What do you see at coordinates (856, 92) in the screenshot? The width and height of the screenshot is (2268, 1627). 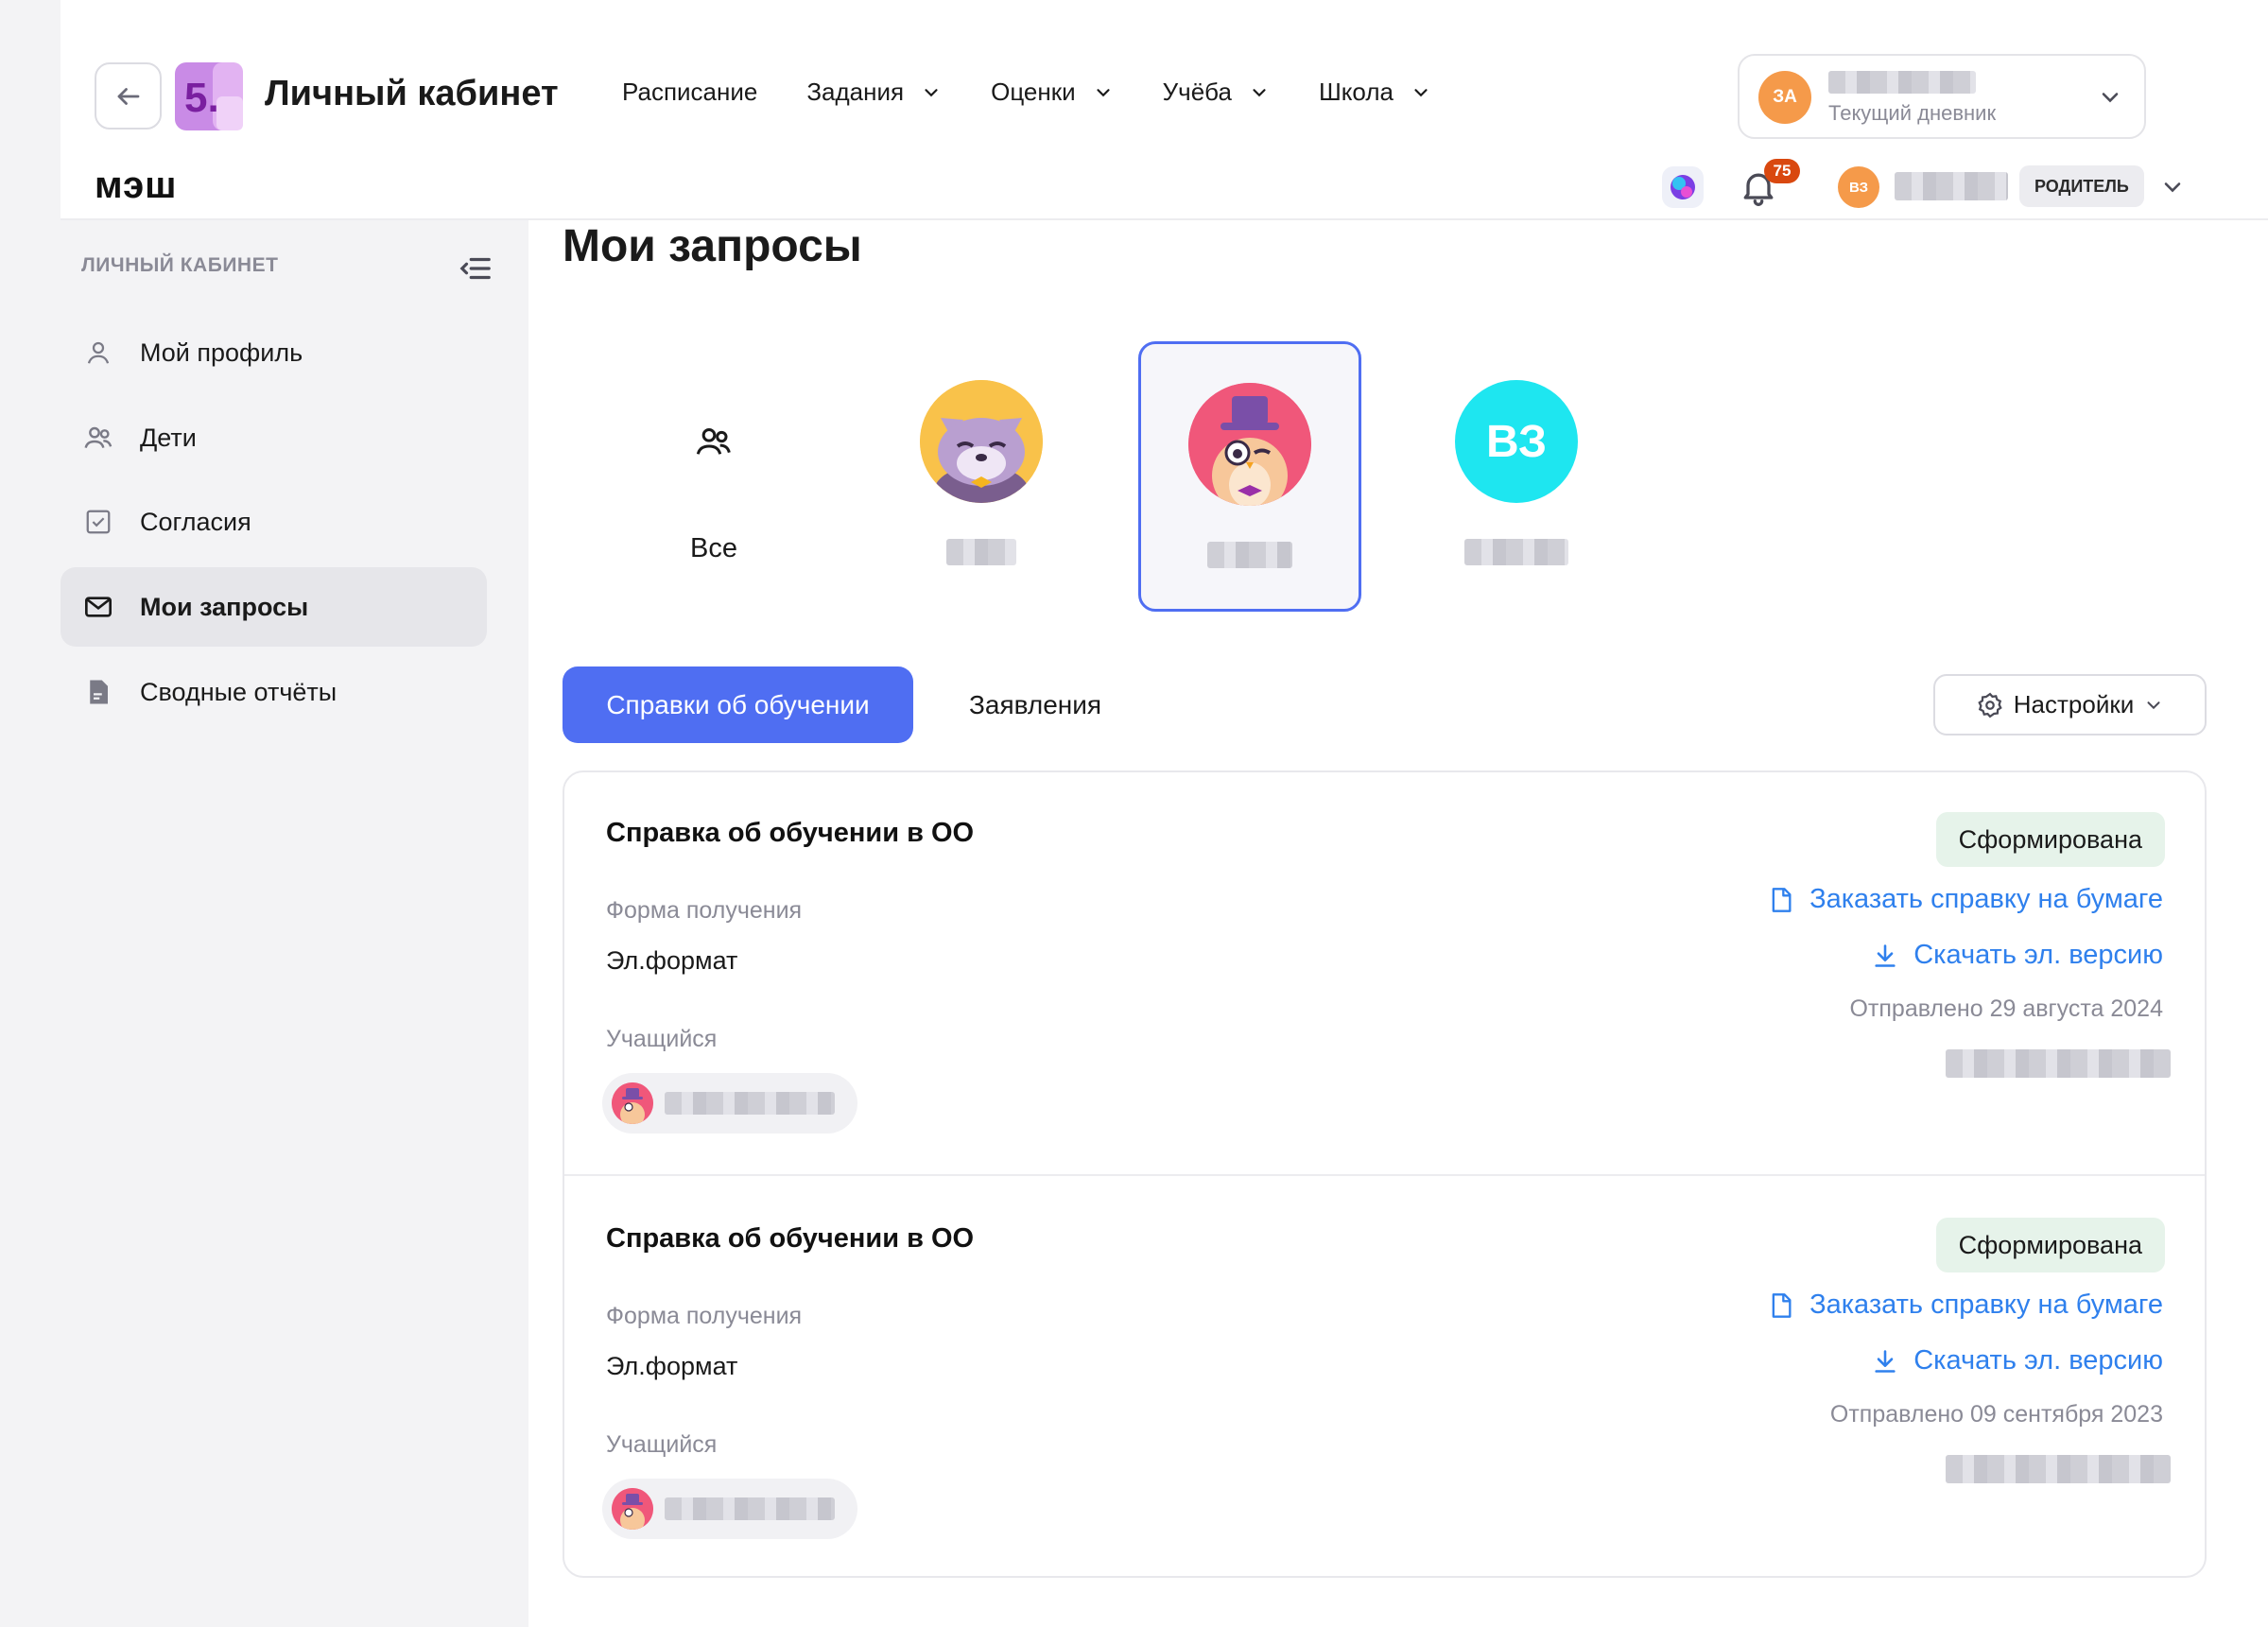 I see `nav-tasks-label: Задания` at bounding box center [856, 92].